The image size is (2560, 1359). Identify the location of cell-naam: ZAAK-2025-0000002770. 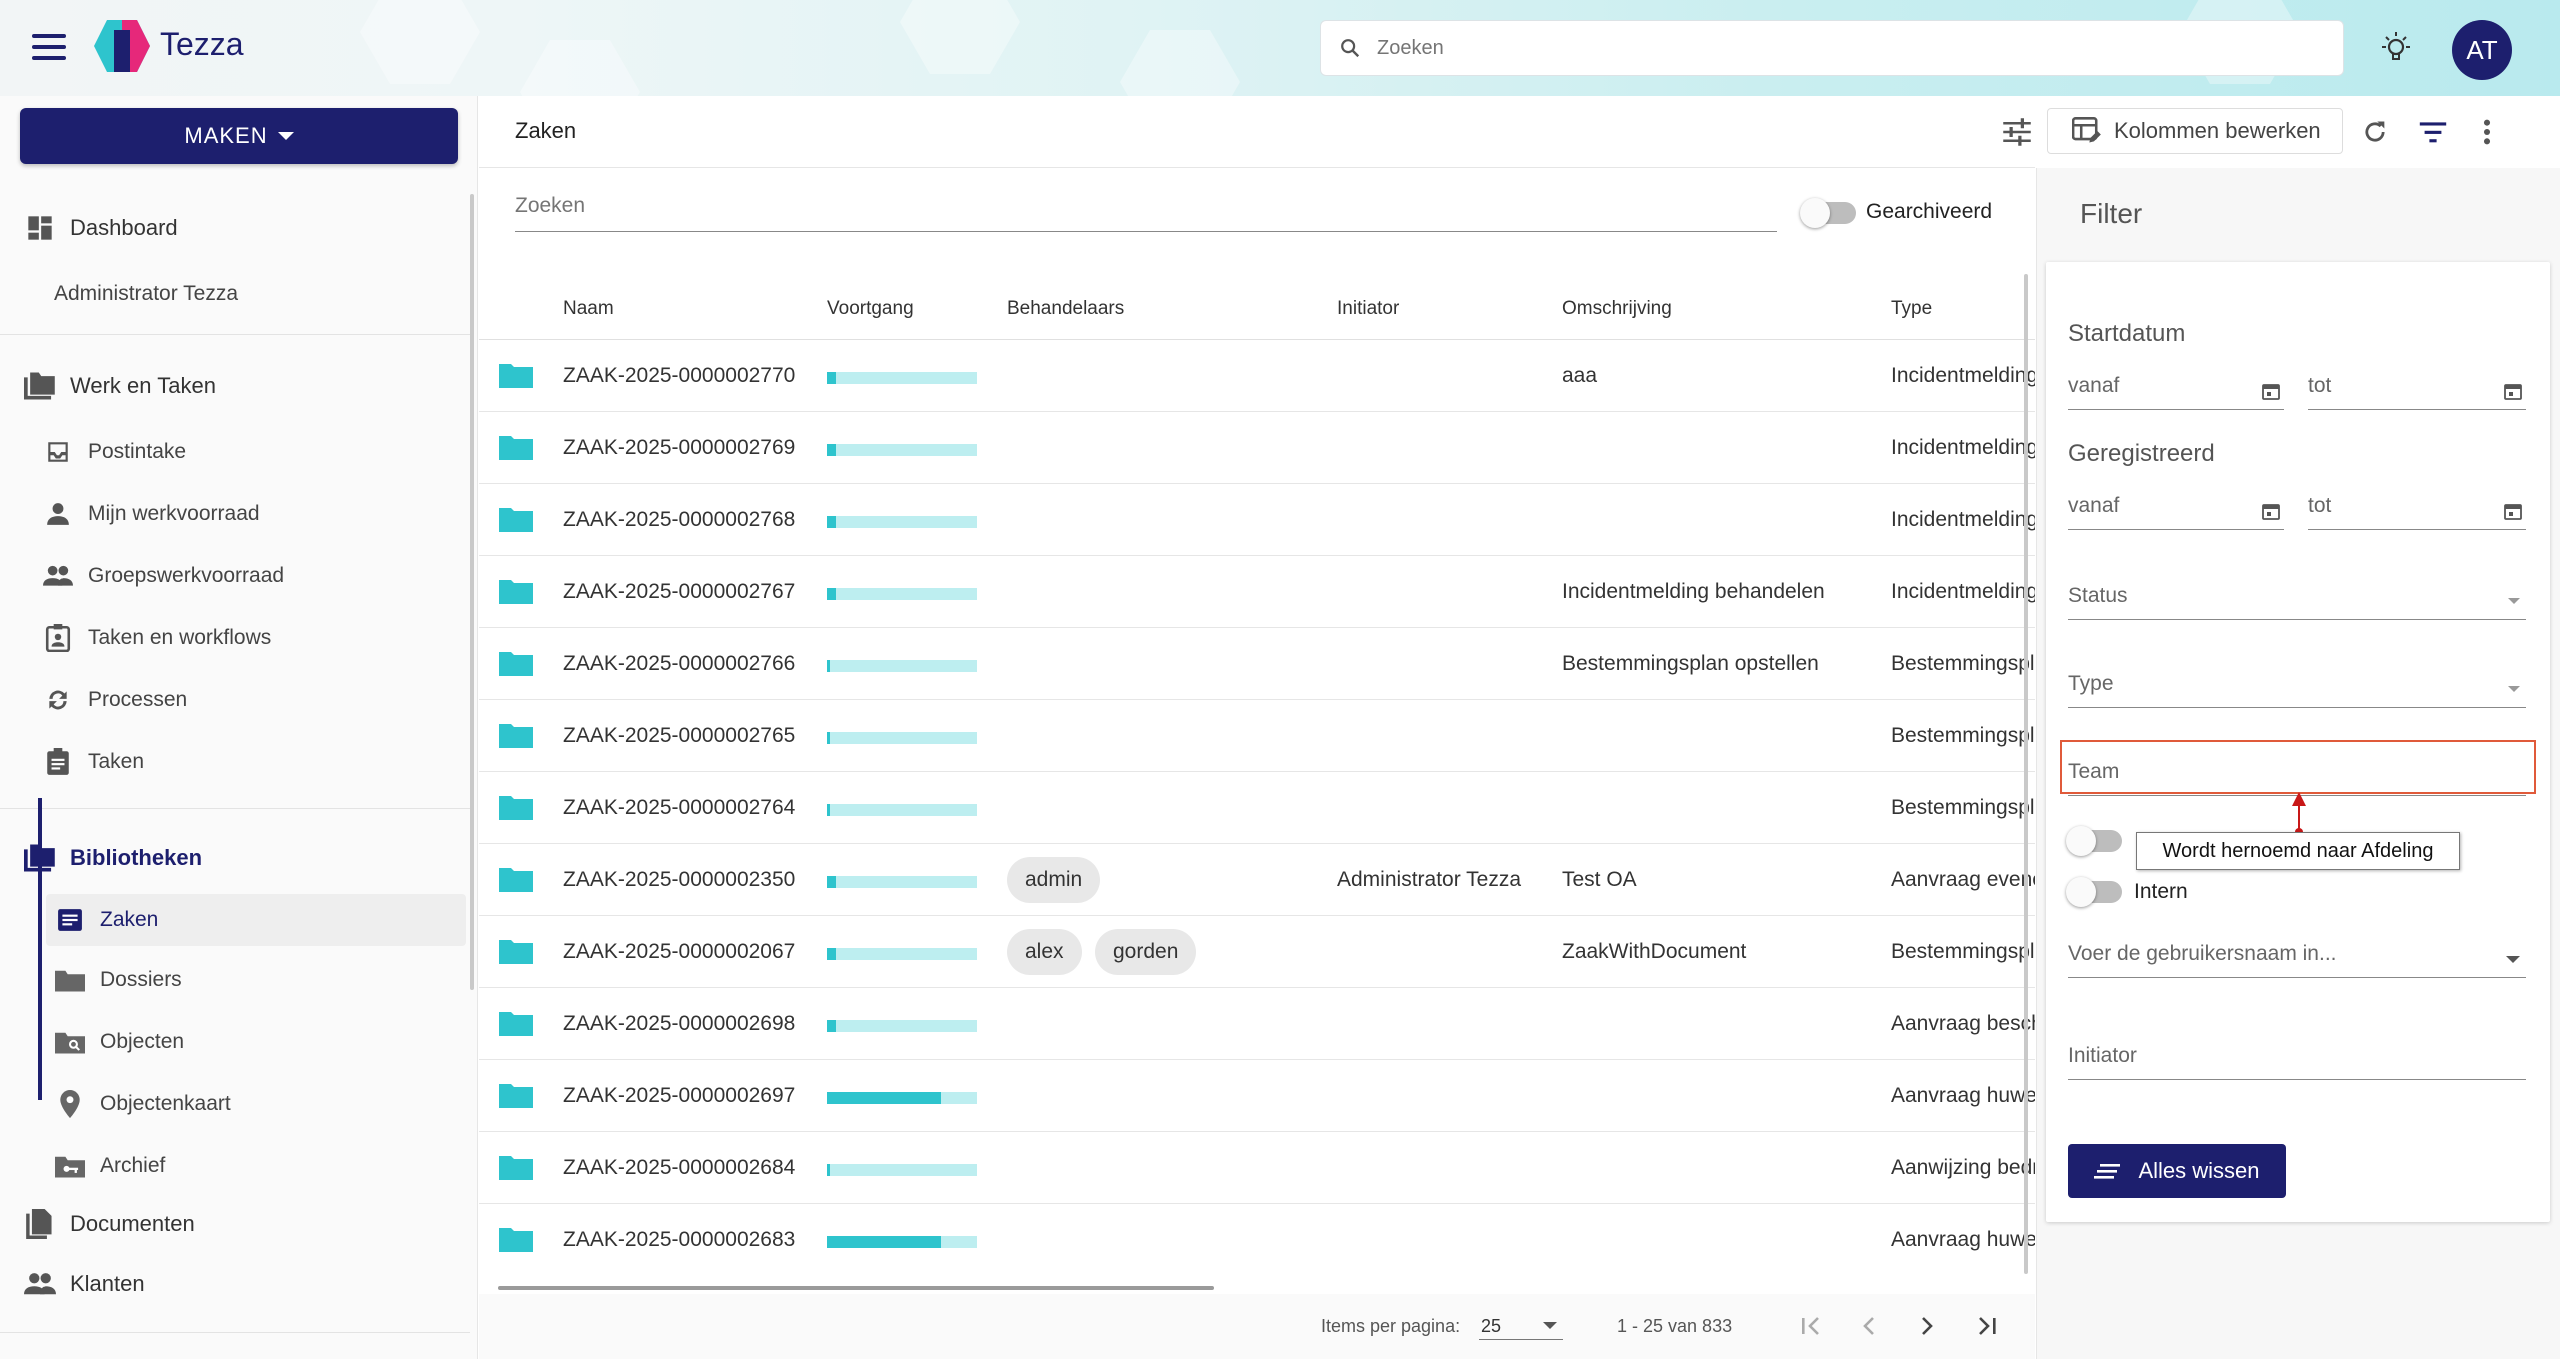
(679, 376).